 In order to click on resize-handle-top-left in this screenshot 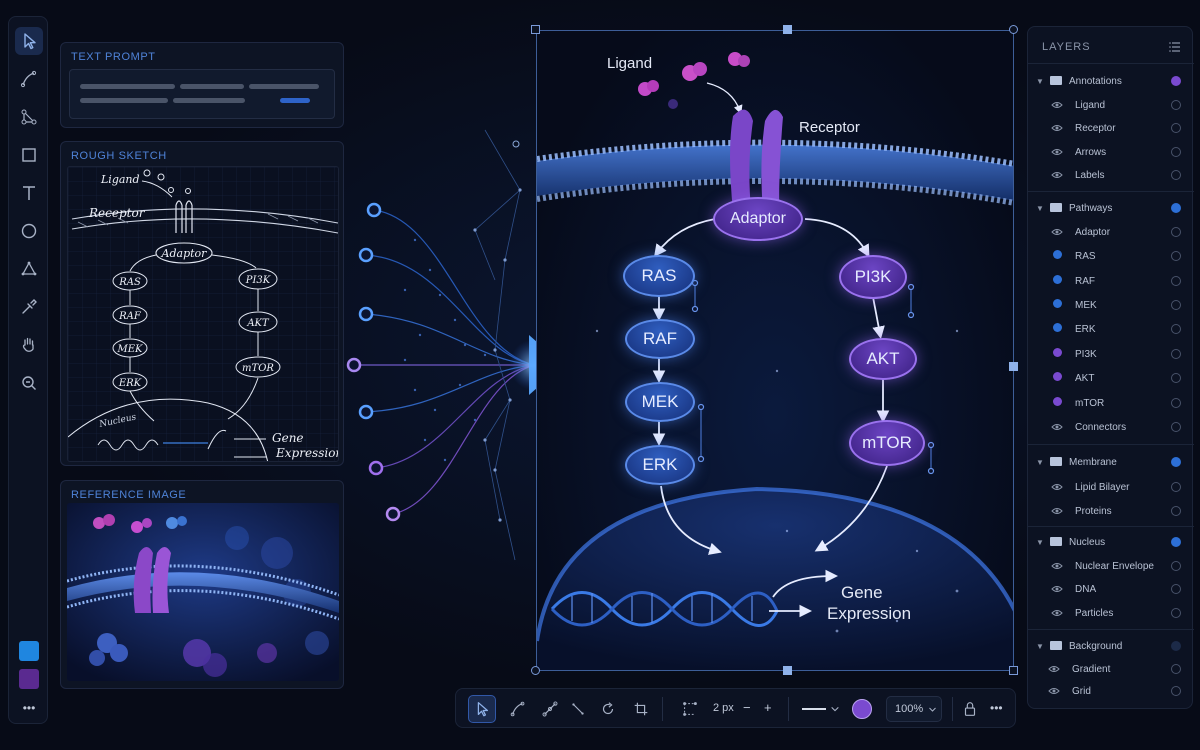, I will do `click(535, 29)`.